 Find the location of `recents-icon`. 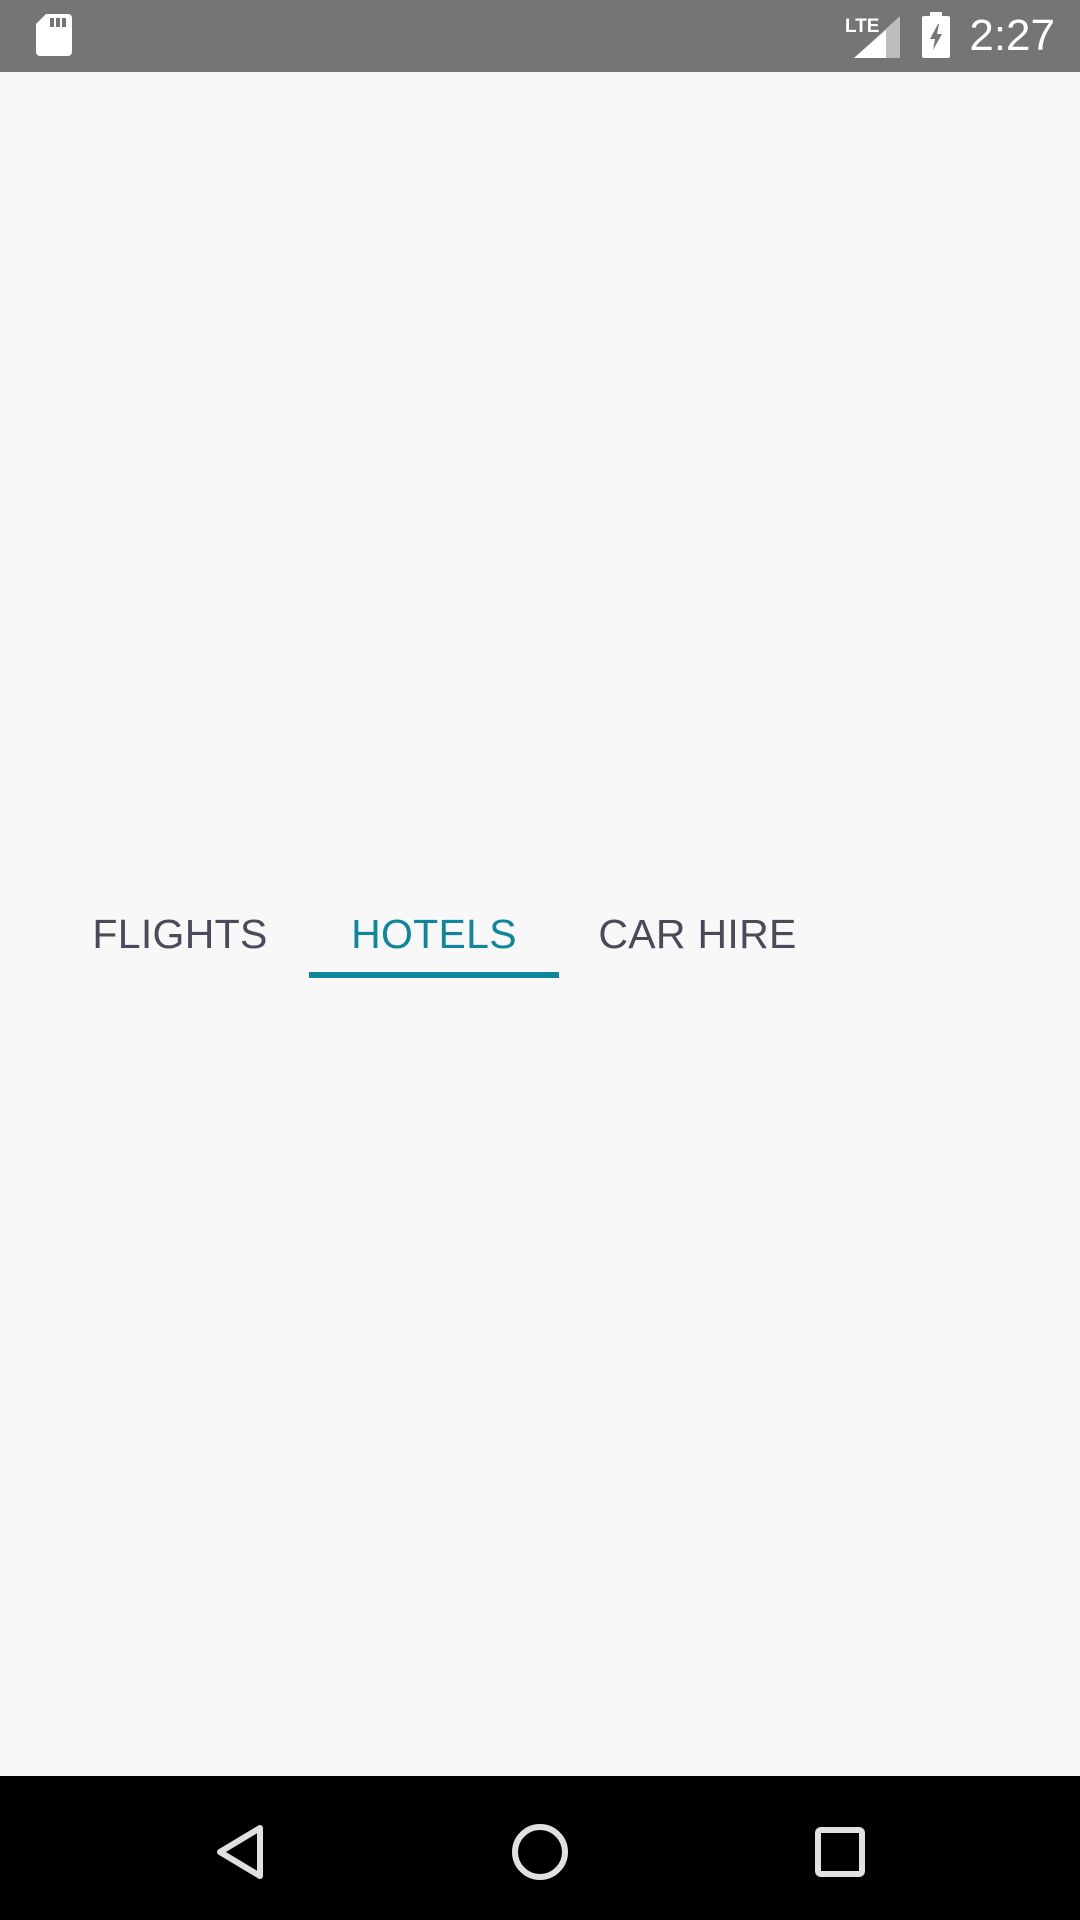

recents-icon is located at coordinates (840, 1852).